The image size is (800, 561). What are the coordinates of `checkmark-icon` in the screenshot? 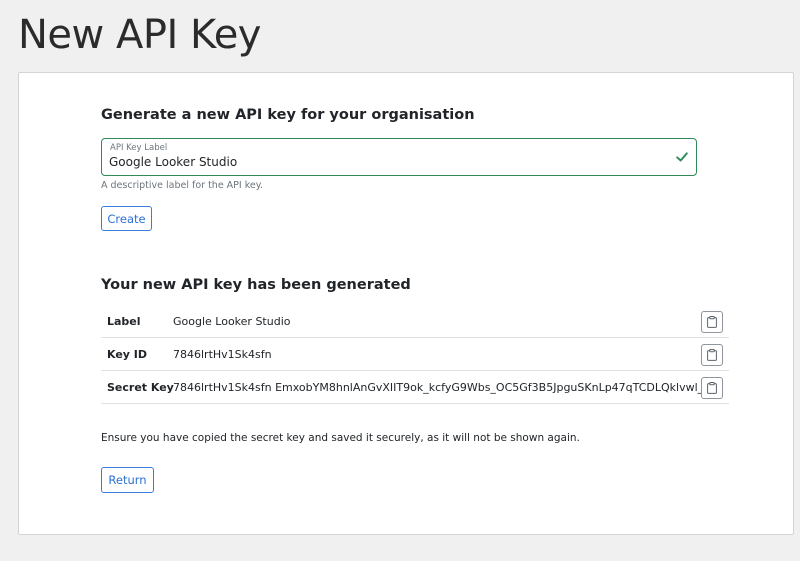 It's located at (682, 157).